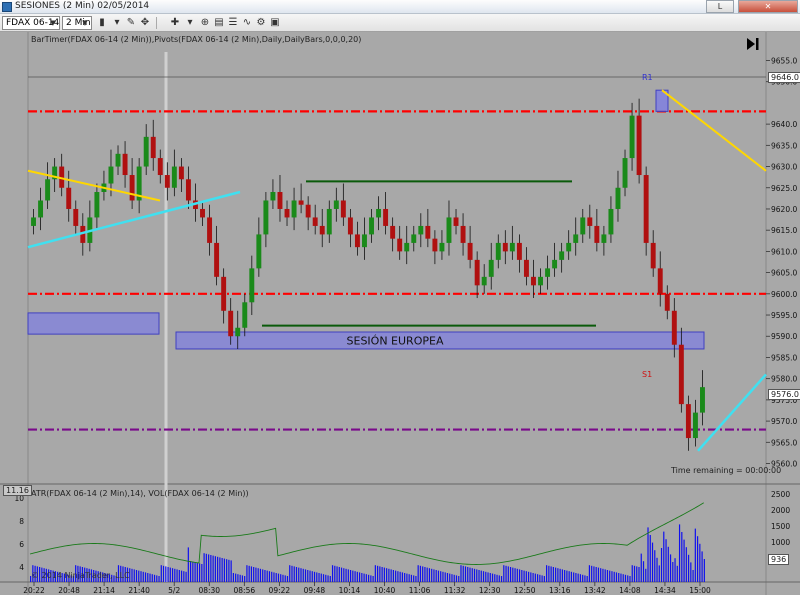  I want to click on price-tick-label: 9595.0, so click(784, 315).